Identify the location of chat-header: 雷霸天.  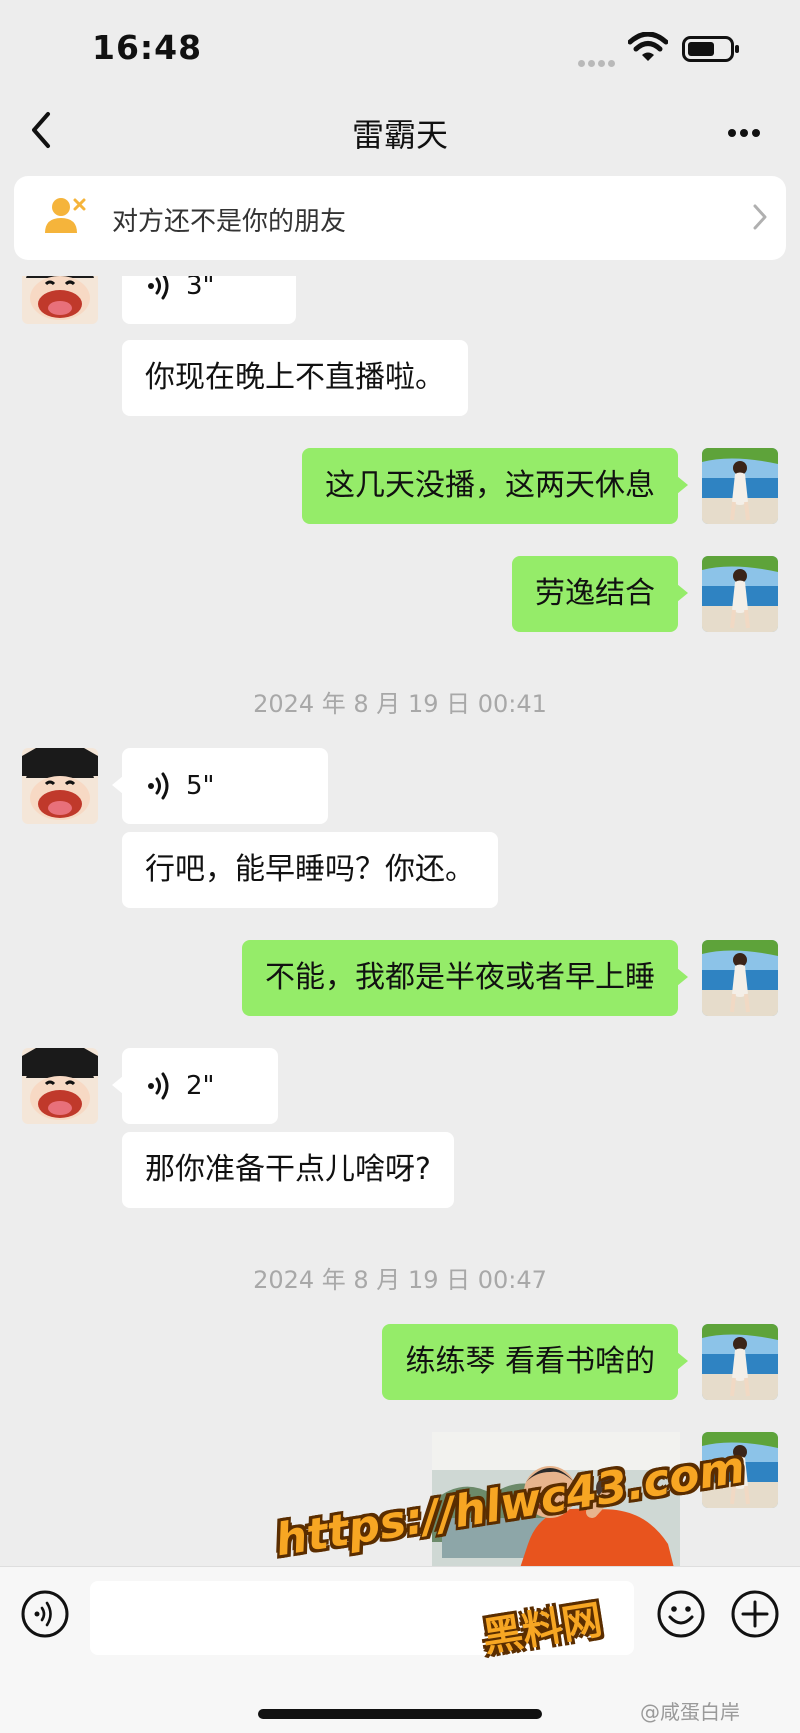
(400, 132).